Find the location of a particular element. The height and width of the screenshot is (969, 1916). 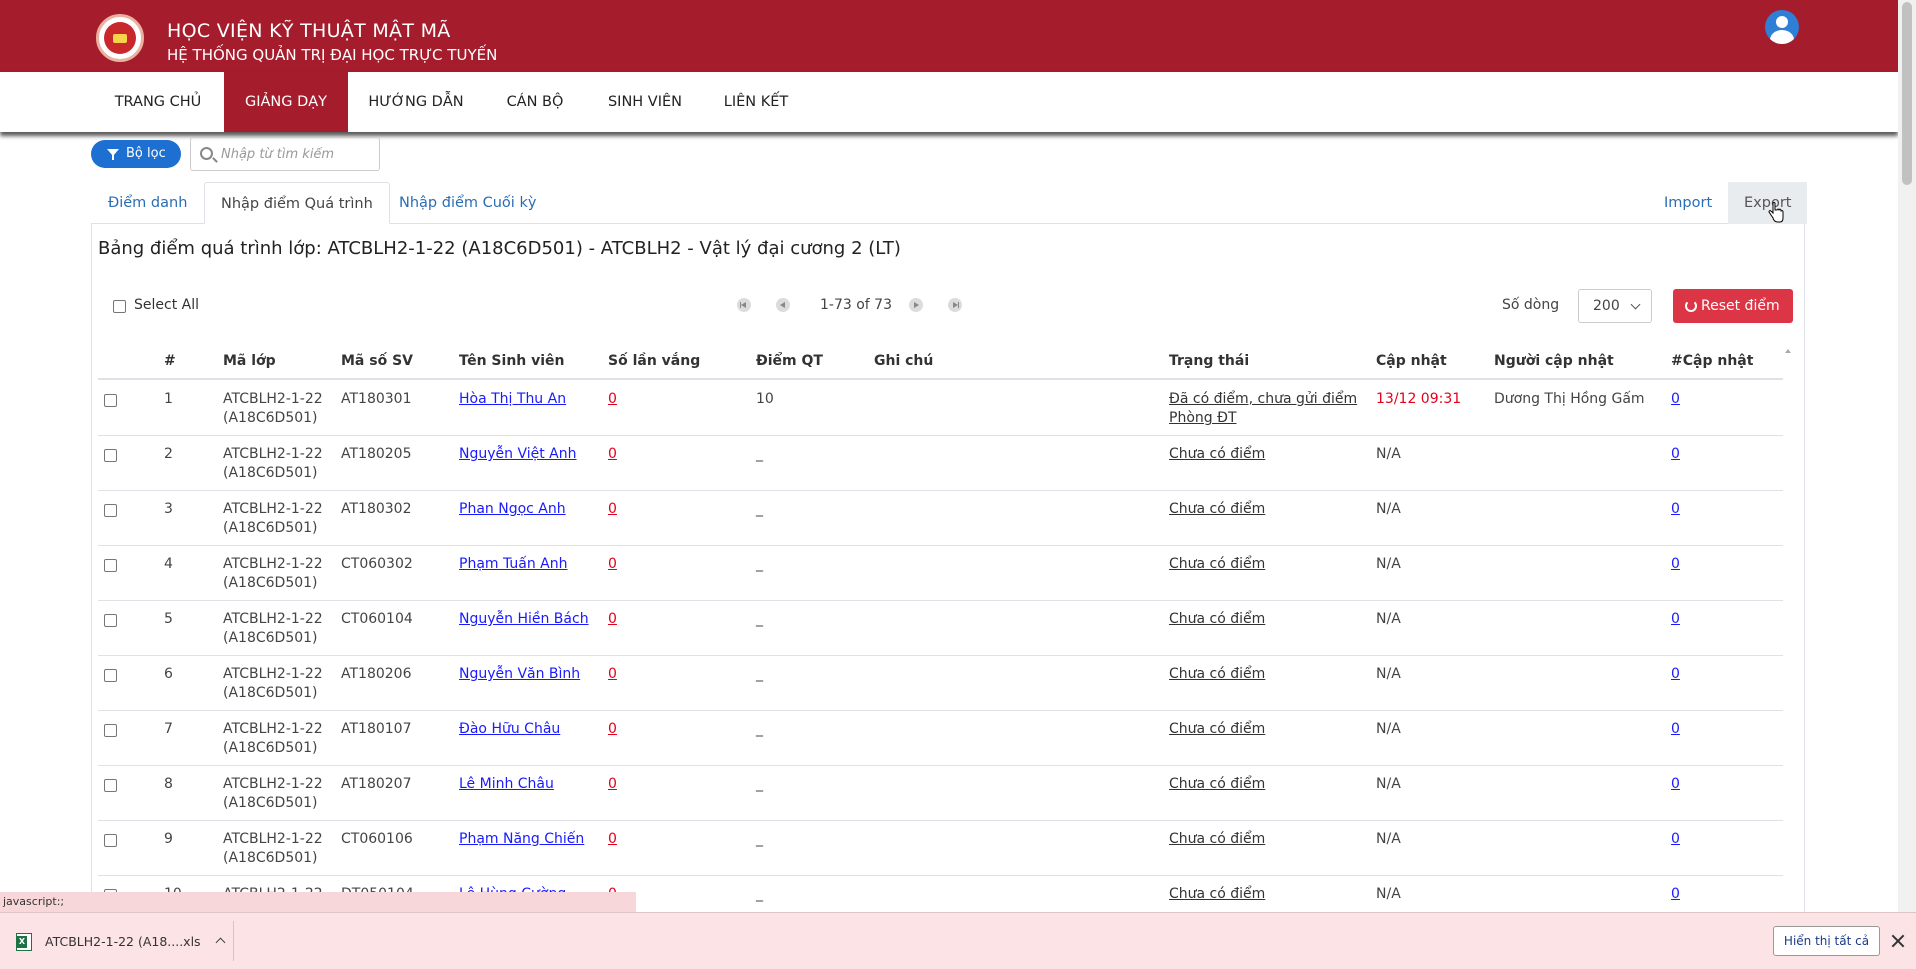

last-page-icon is located at coordinates (955, 305).